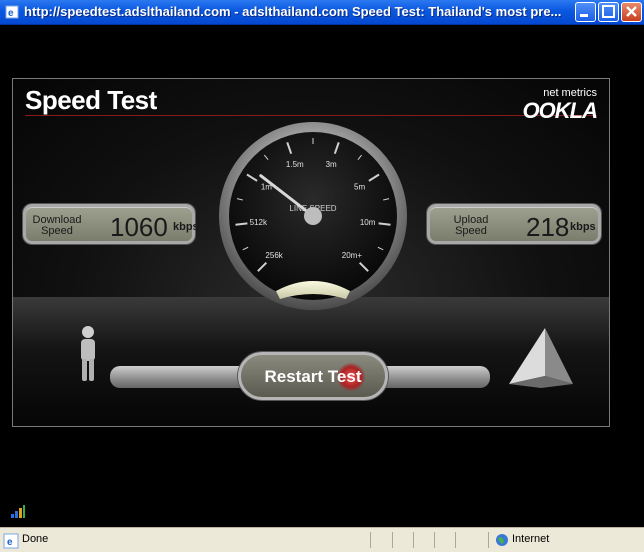 Image resolution: width=644 pixels, height=552 pixels. What do you see at coordinates (186, 227) in the screenshot?
I see `download-unit: kbps` at bounding box center [186, 227].